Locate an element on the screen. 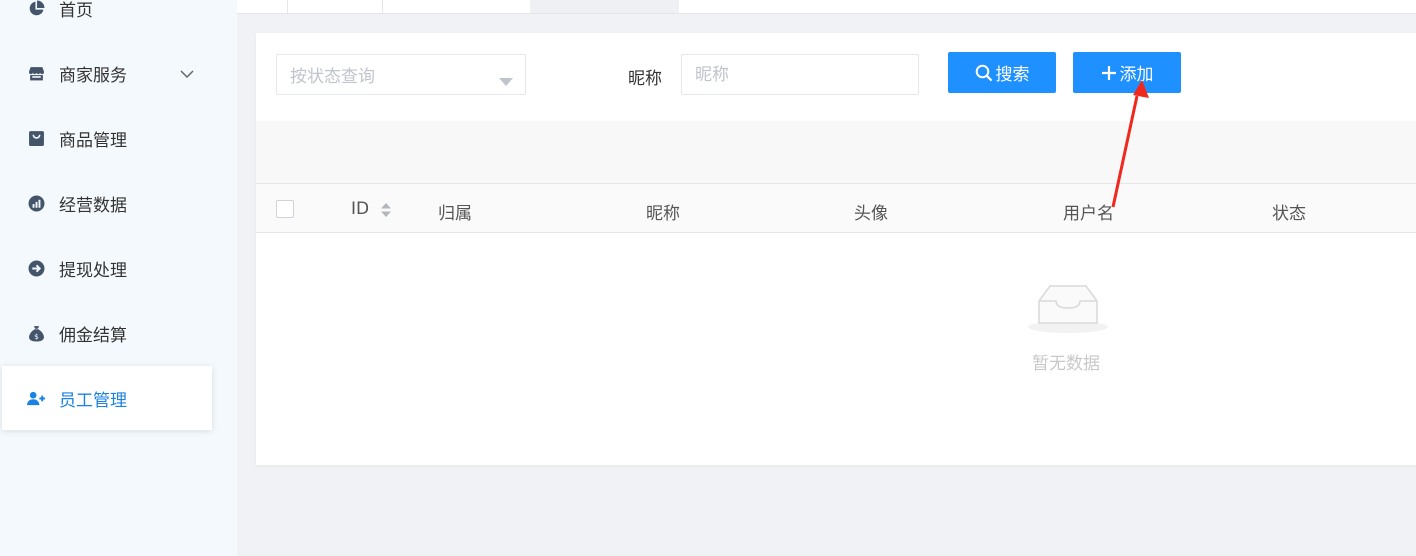 The image size is (1416, 556). sidebar-item-withdrawal: 提现处理 is located at coordinates (107, 268).